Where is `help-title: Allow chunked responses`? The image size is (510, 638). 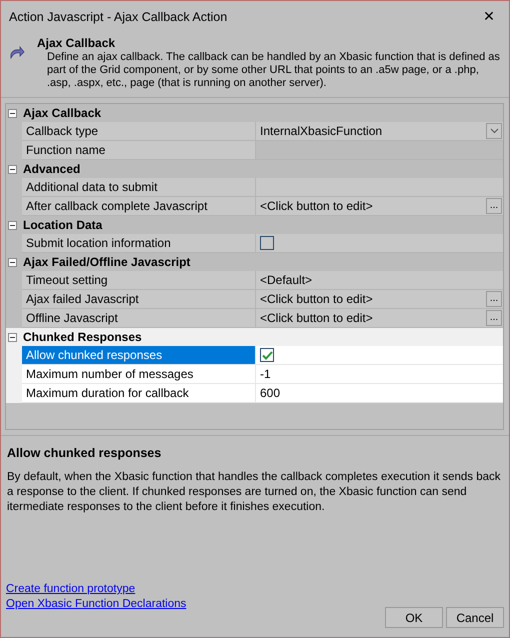
help-title: Allow chunked responses is located at coordinates (84, 453).